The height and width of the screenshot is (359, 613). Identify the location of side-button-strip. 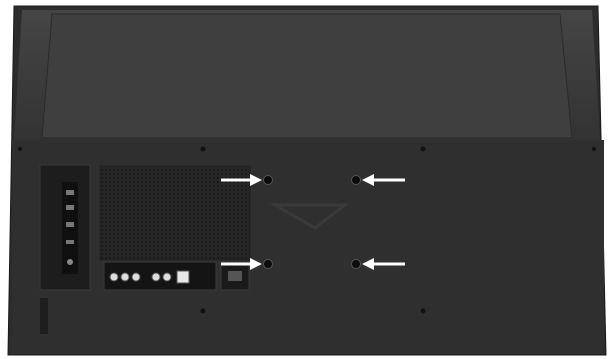
(44, 316).